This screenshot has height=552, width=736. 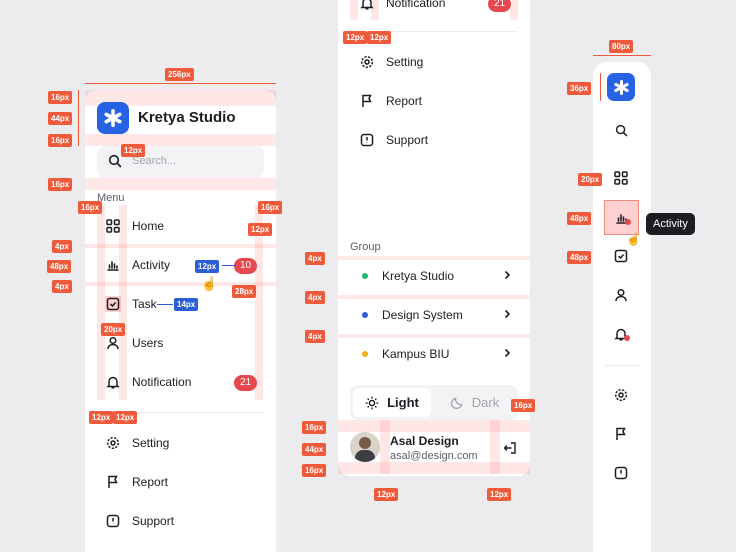 What do you see at coordinates (507, 276) in the screenshot?
I see `chevron-right-icon` at bounding box center [507, 276].